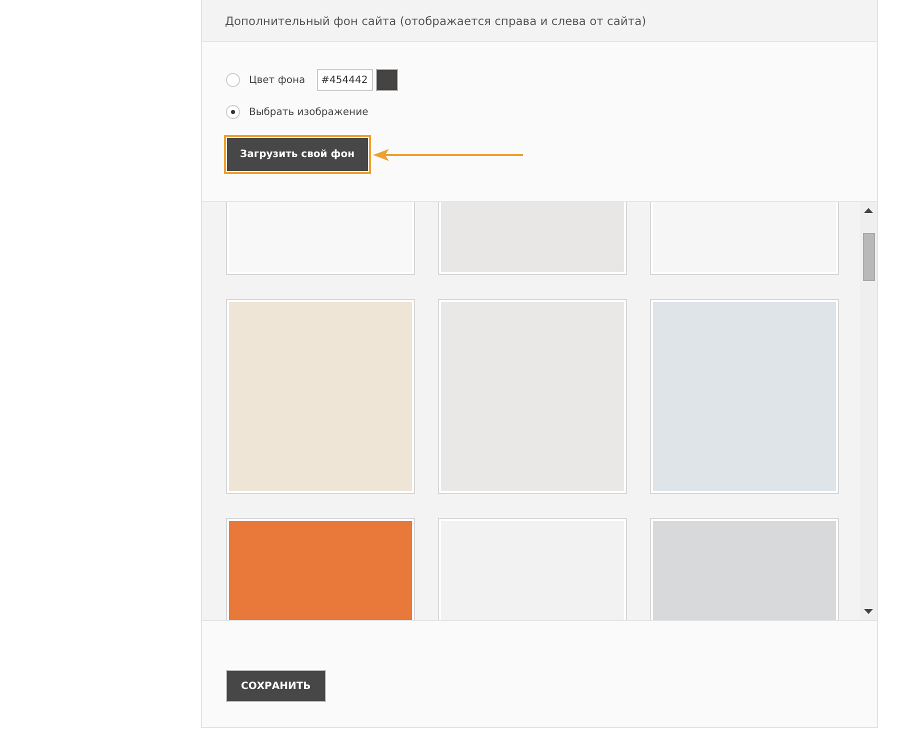 The image size is (902, 729). What do you see at coordinates (276, 686) in the screenshot?
I see `save-button: СОХРАНИТЬ` at bounding box center [276, 686].